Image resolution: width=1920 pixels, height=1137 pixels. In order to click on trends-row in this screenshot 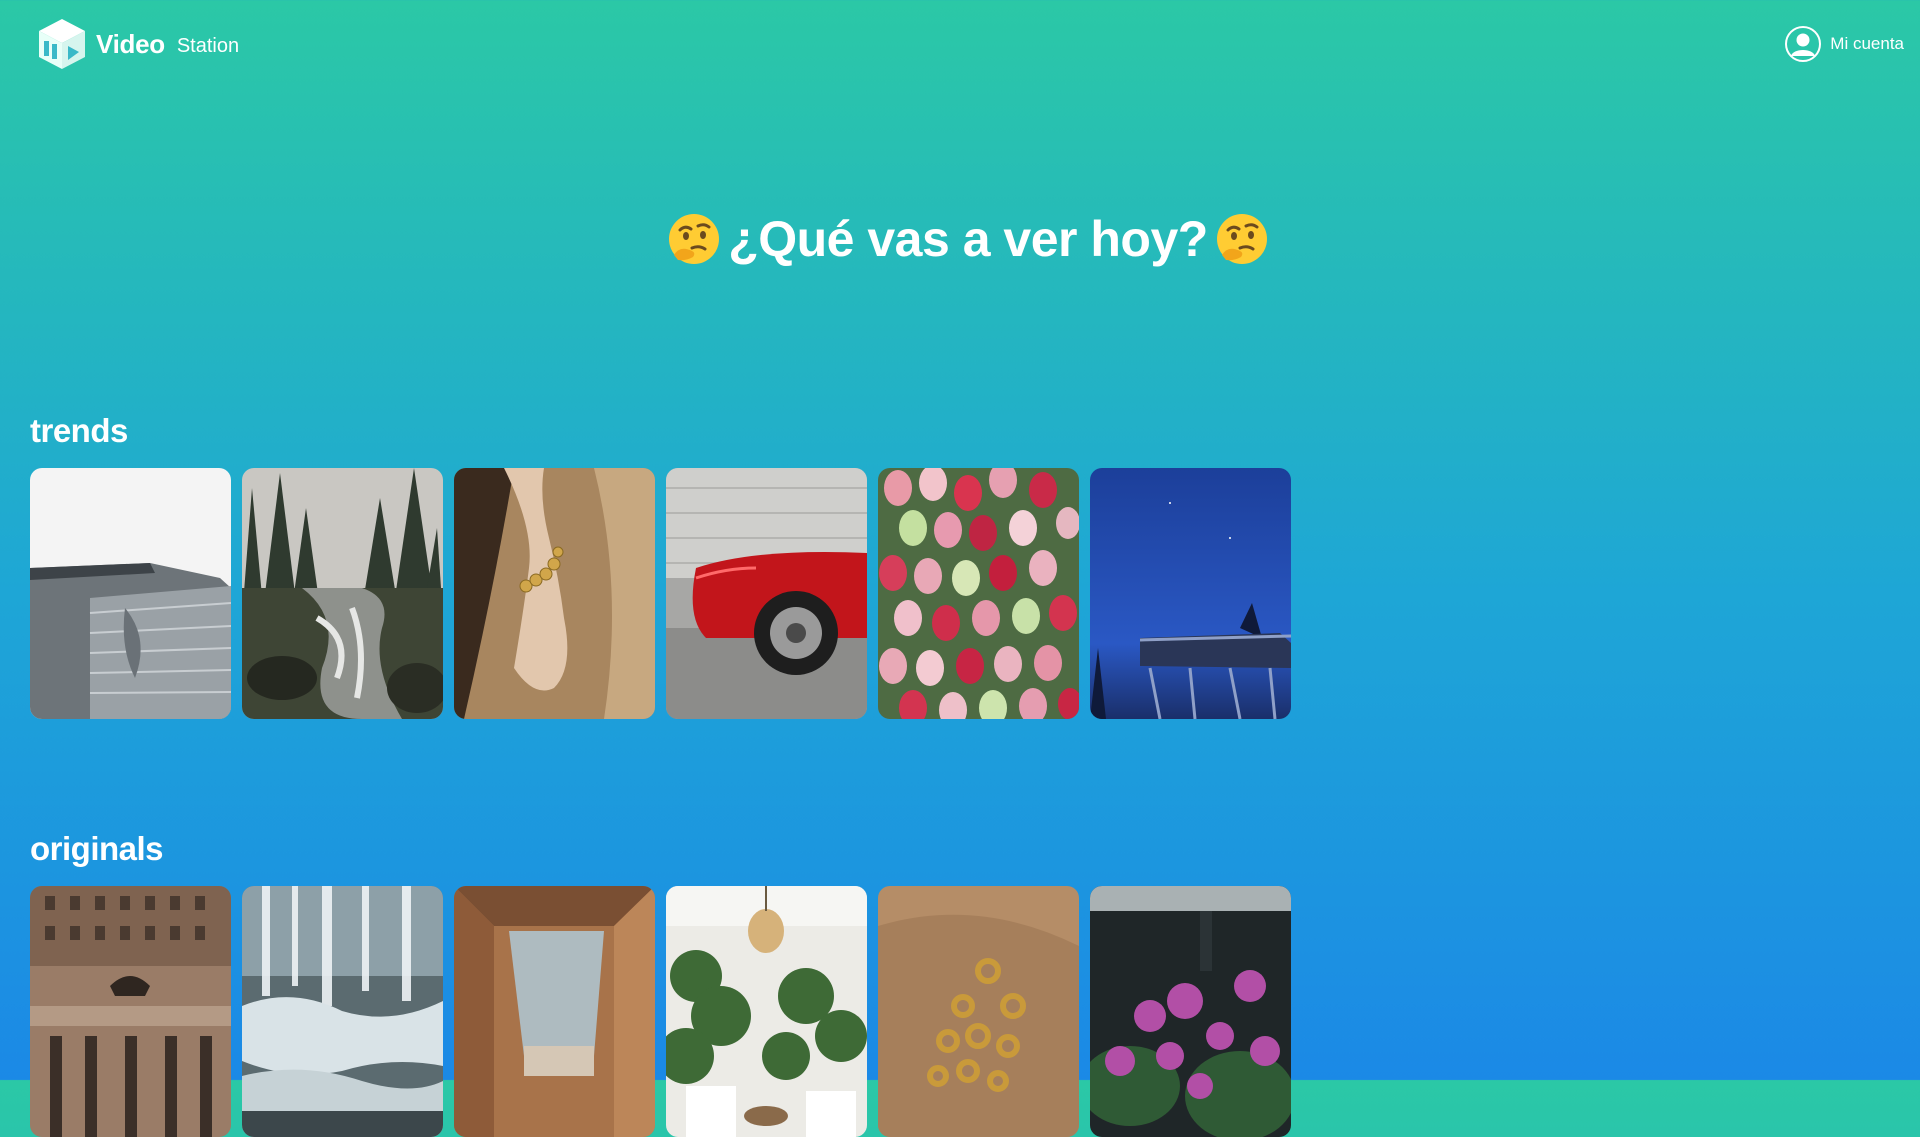, I will do `click(660, 593)`.